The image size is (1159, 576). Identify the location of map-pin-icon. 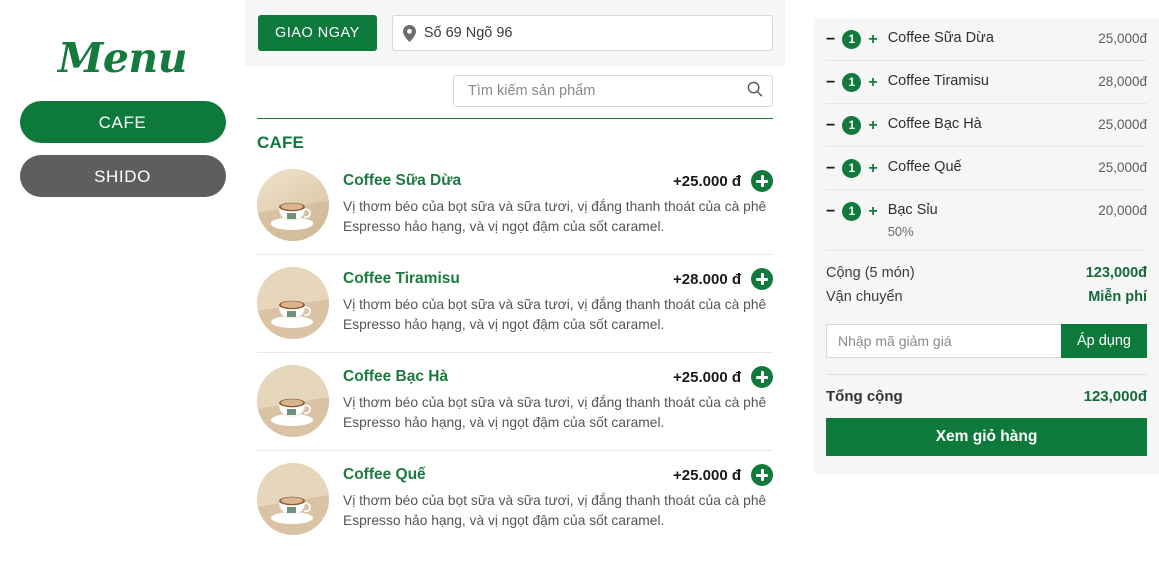
(409, 33).